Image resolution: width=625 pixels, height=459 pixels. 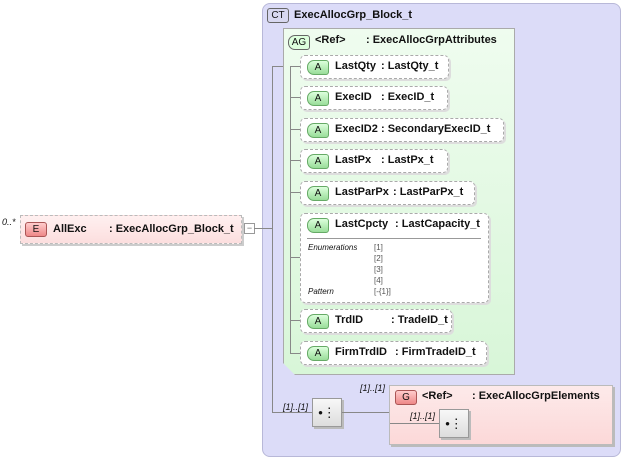 What do you see at coordinates (408, 97) in the screenshot?
I see `attribute-type: : ExecID_t` at bounding box center [408, 97].